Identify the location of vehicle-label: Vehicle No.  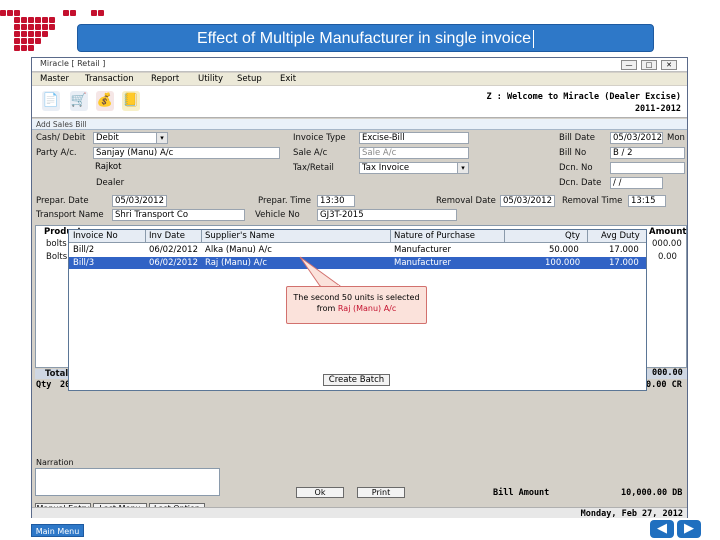
(277, 215).